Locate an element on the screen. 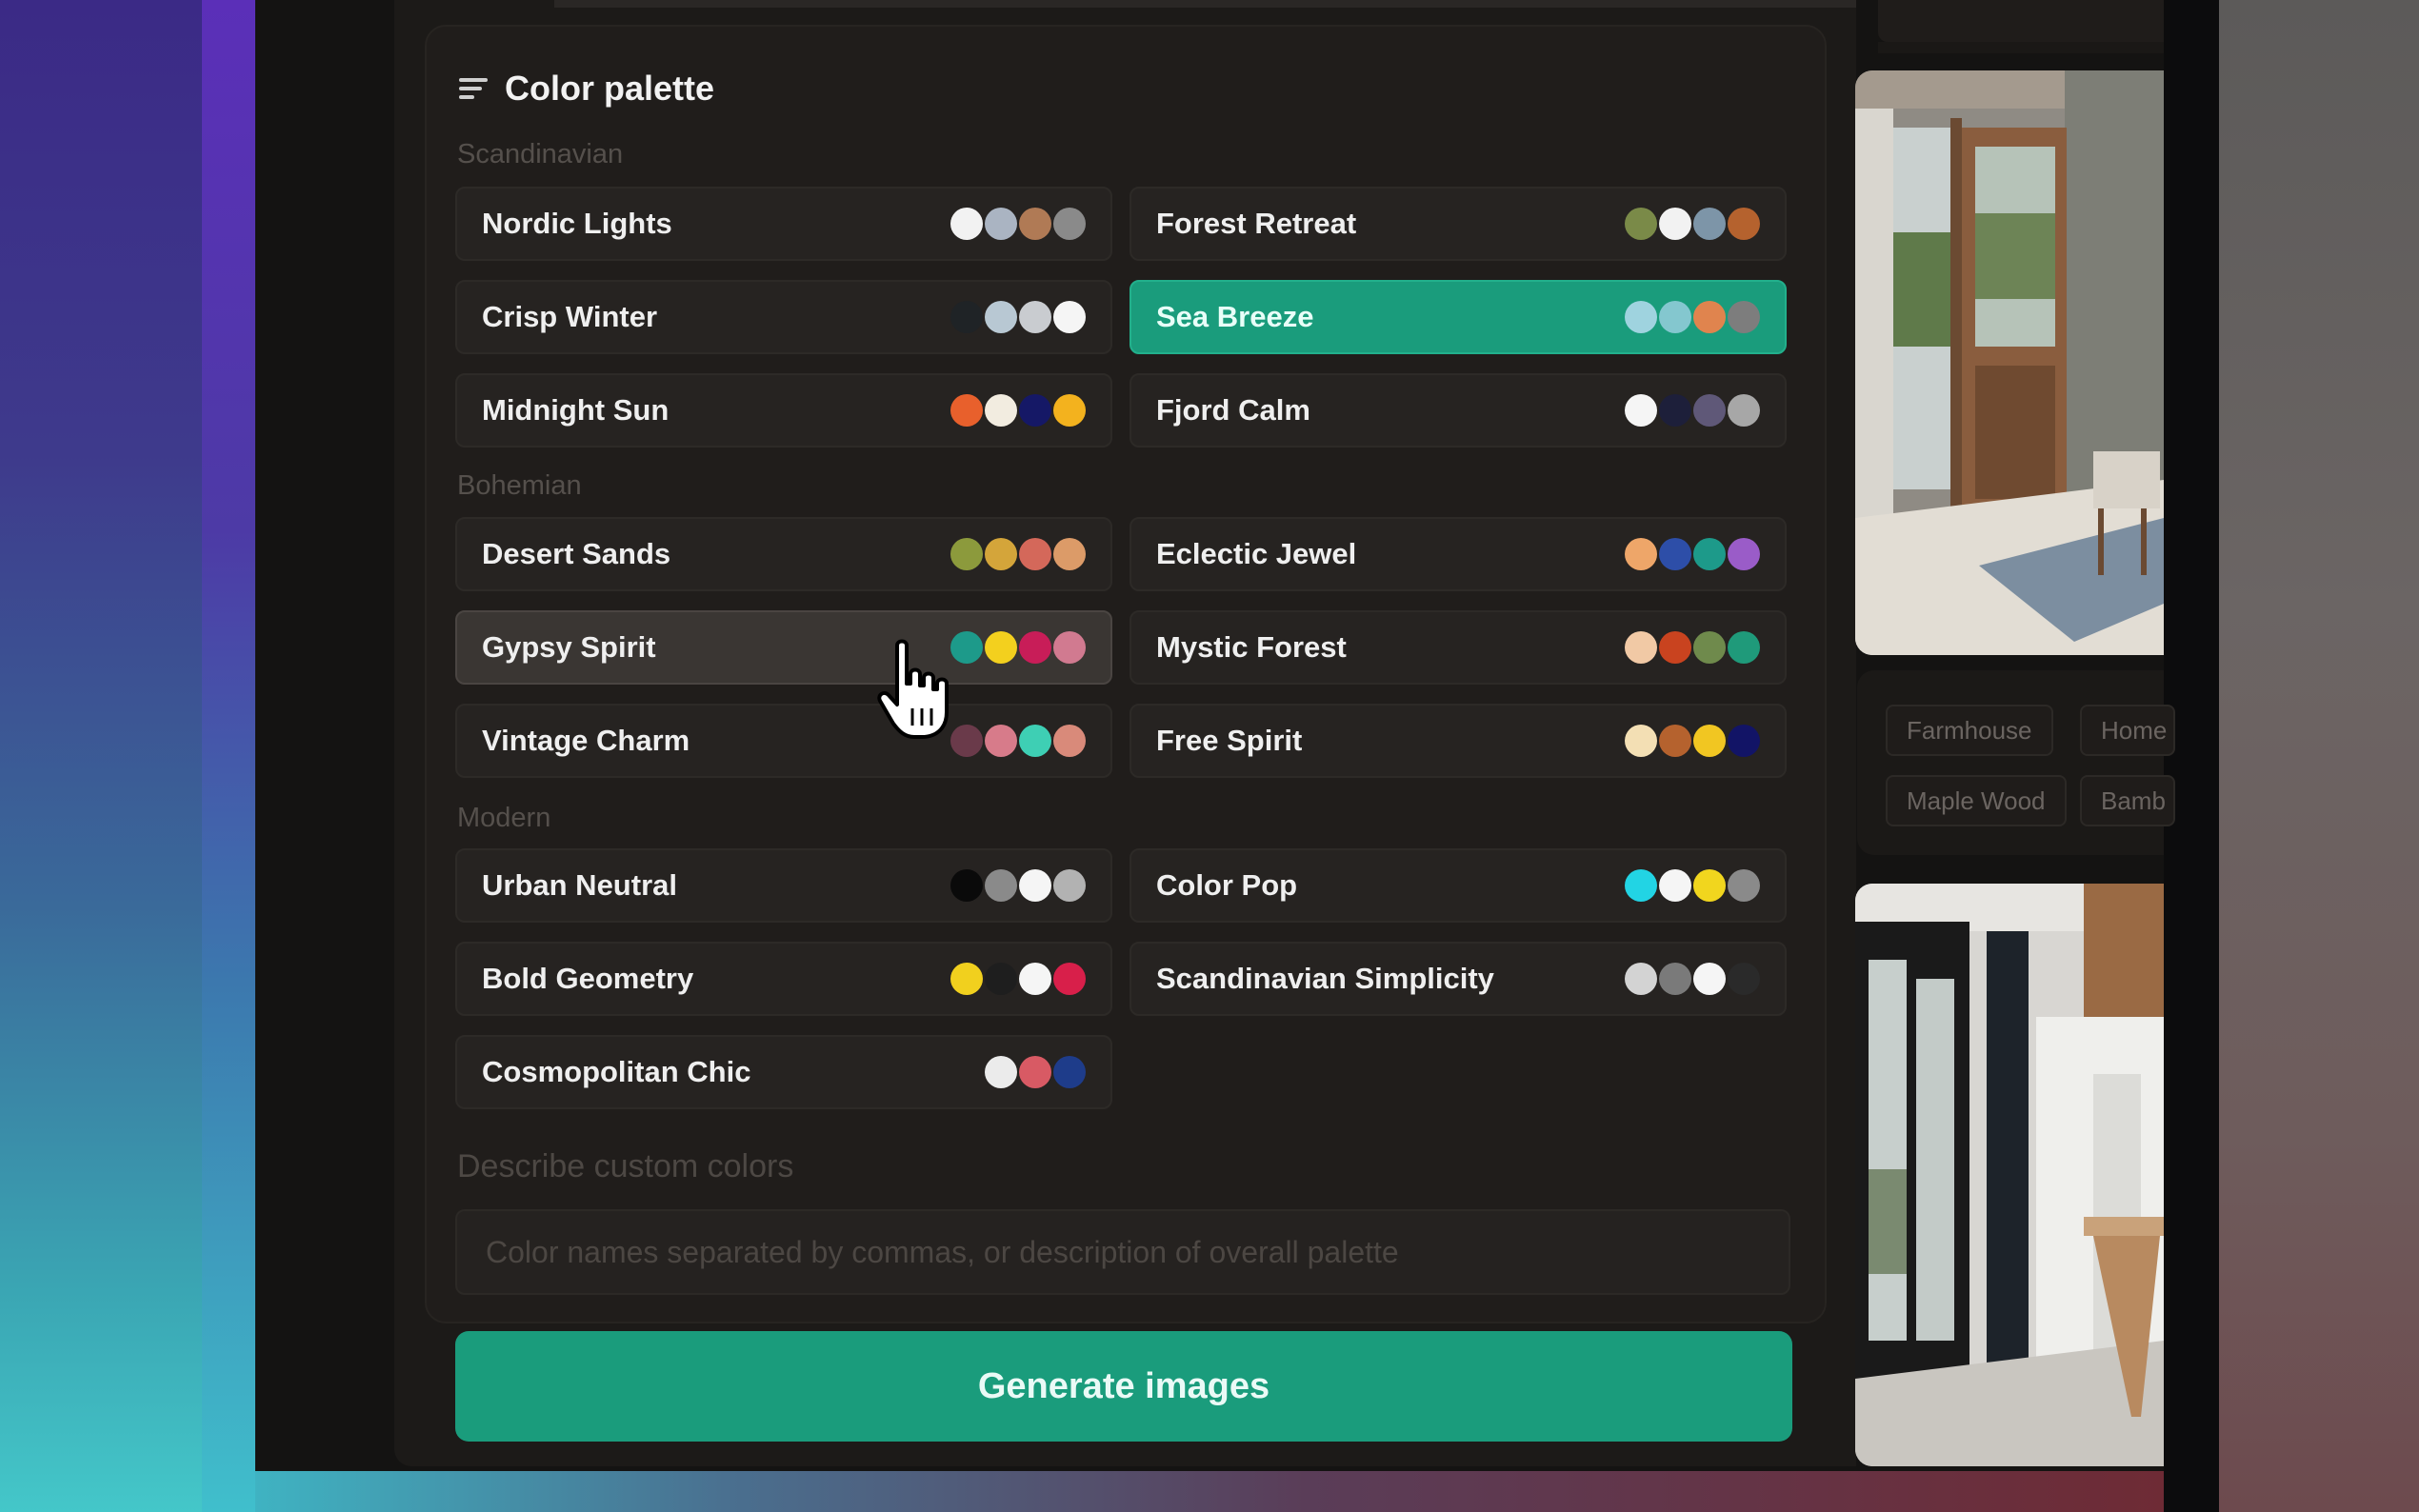 The image size is (2419, 1512). palette-option: Gypsy Spirit is located at coordinates (783, 647).